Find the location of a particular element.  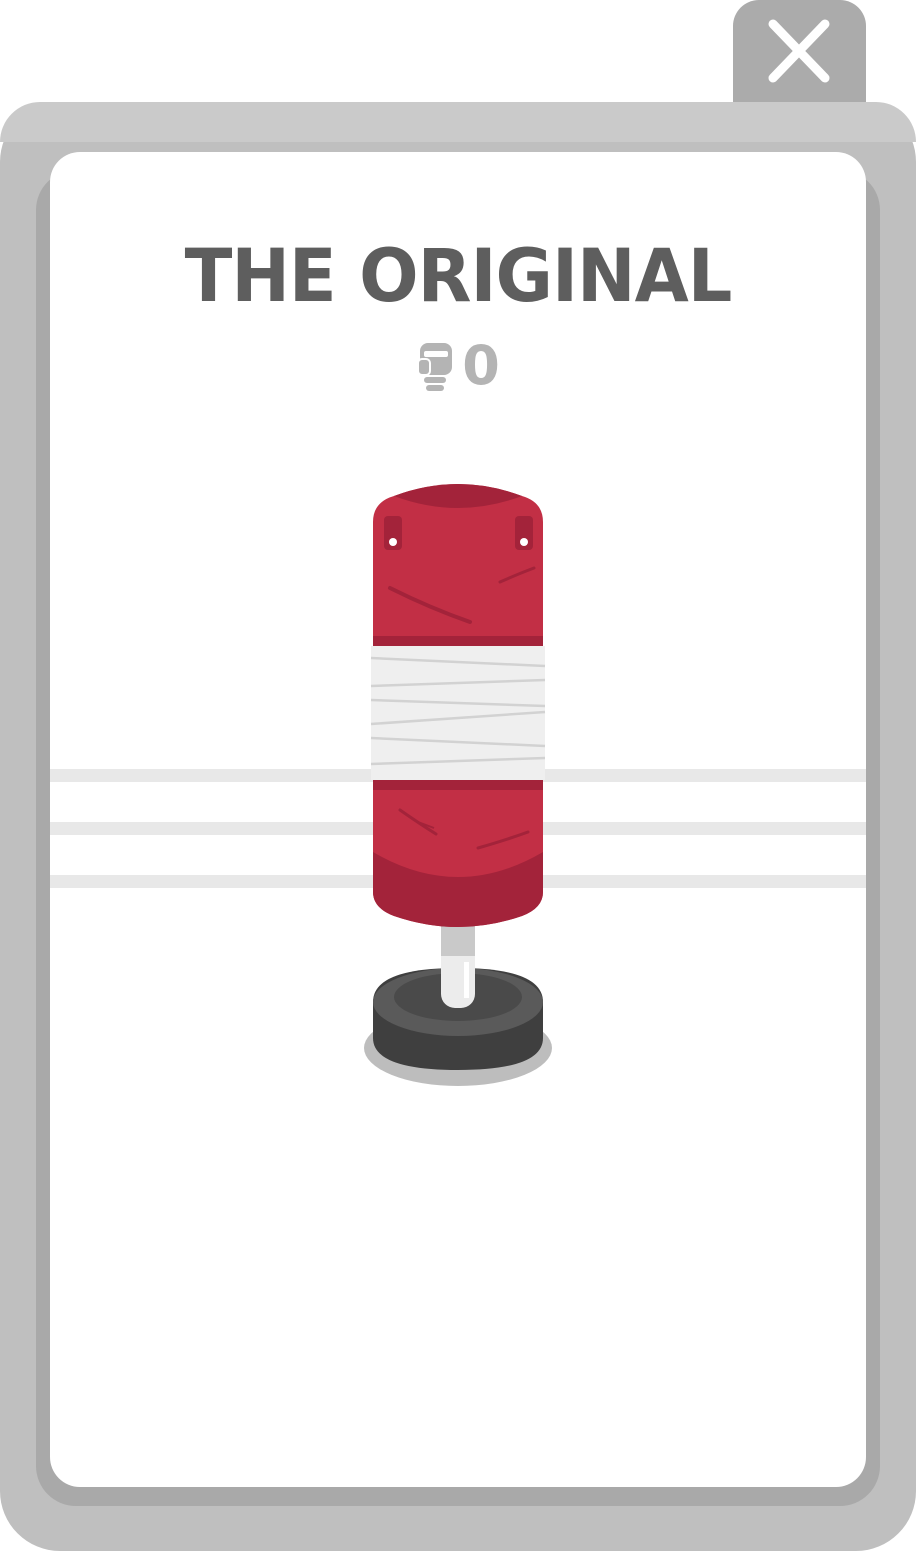

punching-bag-image is located at coordinates (458, 785).